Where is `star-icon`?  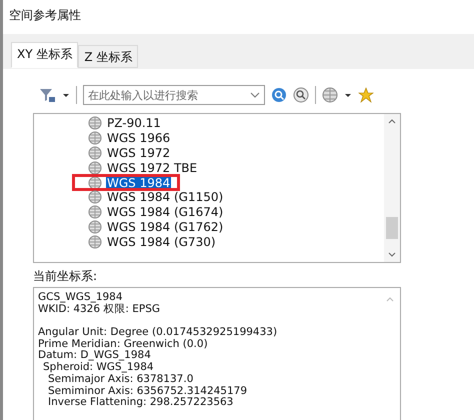
star-icon is located at coordinates (366, 95).